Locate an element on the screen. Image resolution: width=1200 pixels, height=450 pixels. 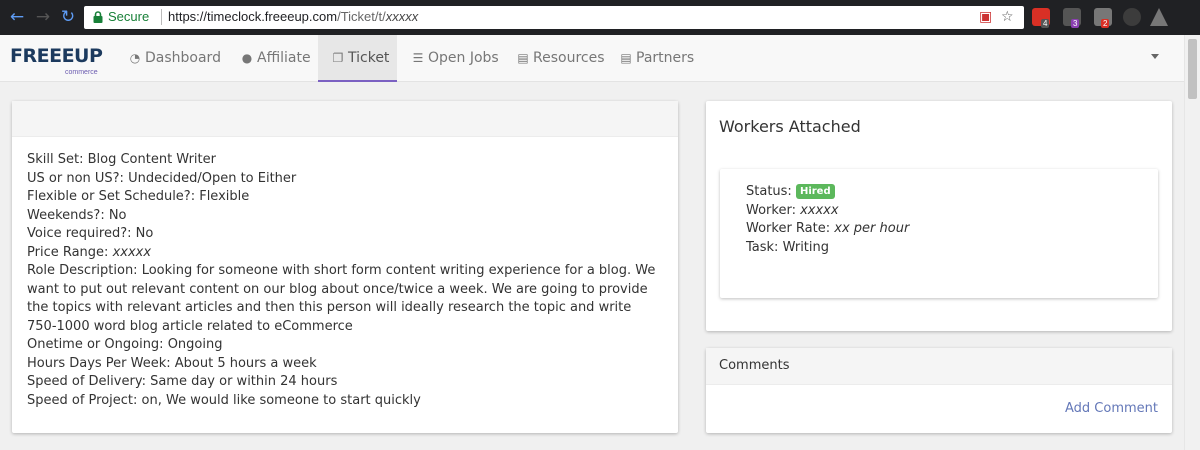
lock-icon is located at coordinates (98, 17).